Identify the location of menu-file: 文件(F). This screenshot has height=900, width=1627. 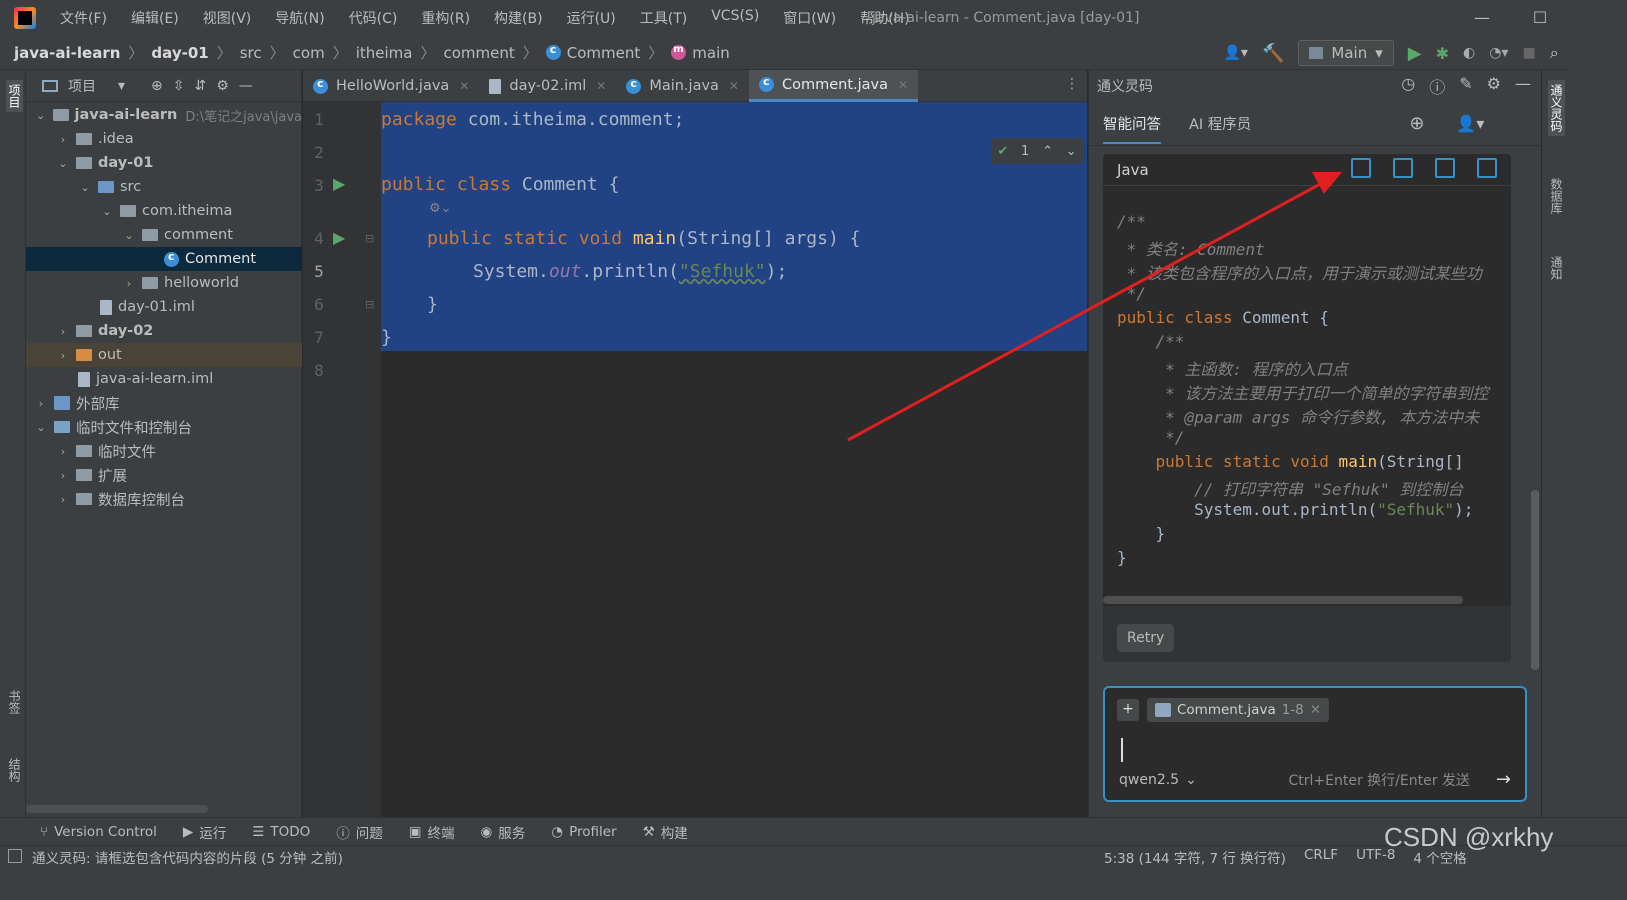
(83, 18).